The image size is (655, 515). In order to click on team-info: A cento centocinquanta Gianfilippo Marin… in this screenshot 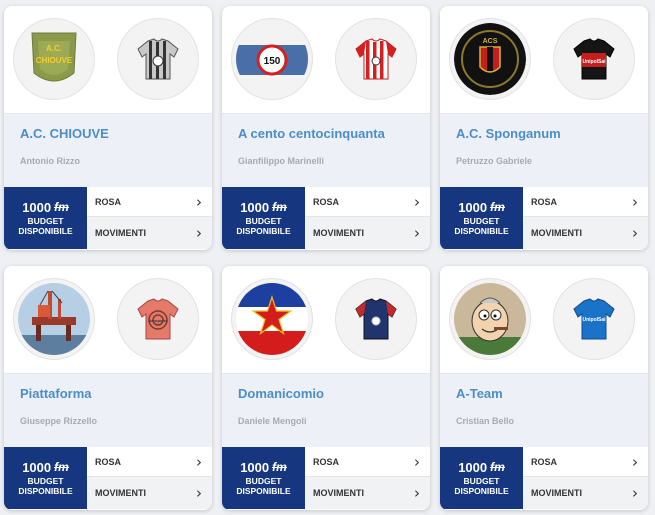, I will do `click(326, 150)`.